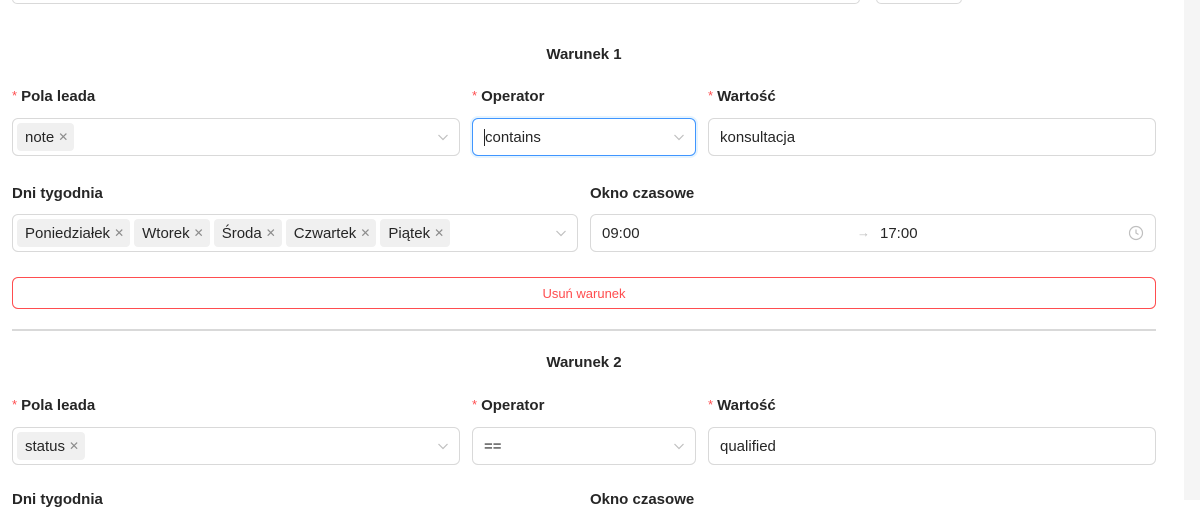 The width and height of the screenshot is (1200, 508). Describe the element at coordinates (236, 446) in the screenshot. I see `lead-field-select: status ✕` at that location.